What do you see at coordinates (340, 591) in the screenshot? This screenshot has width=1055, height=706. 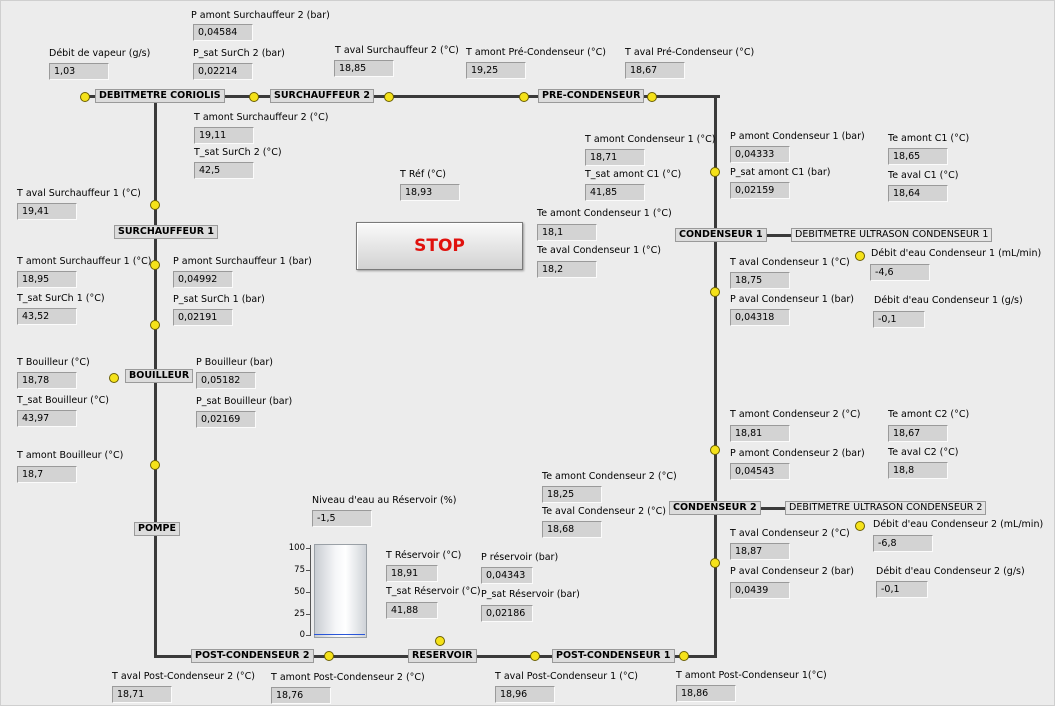 I see `reservoir-tank-gauge` at bounding box center [340, 591].